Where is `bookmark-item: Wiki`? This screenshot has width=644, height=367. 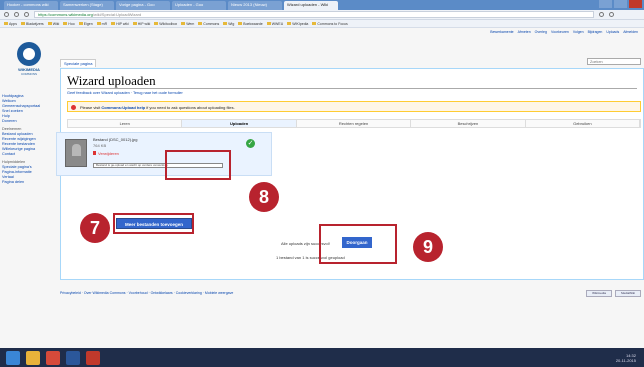
bookmark-item: Wiki is located at coordinates (54, 24).